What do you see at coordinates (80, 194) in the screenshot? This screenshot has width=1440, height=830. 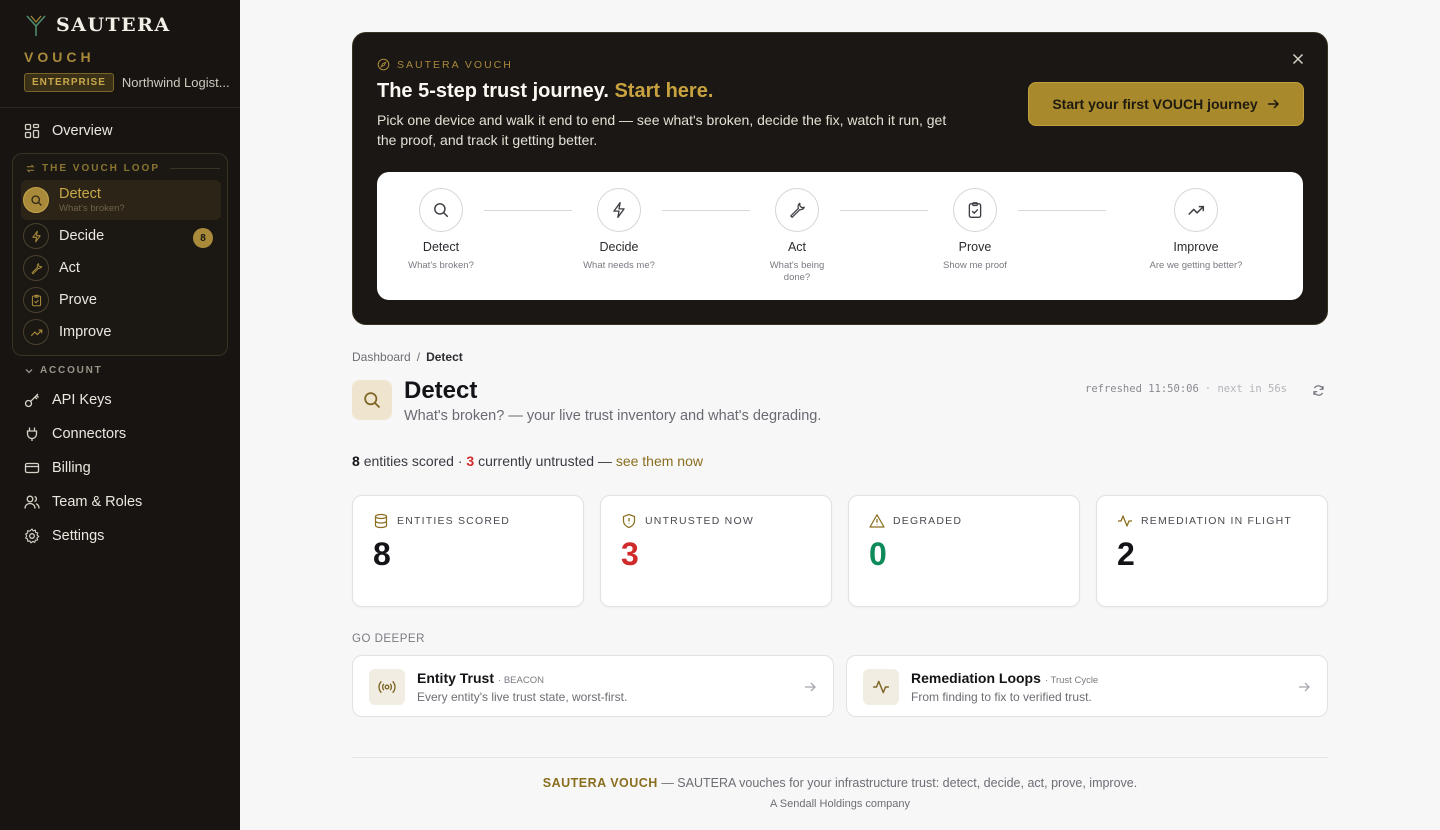 I see `sidebar-item-label: Detect` at bounding box center [80, 194].